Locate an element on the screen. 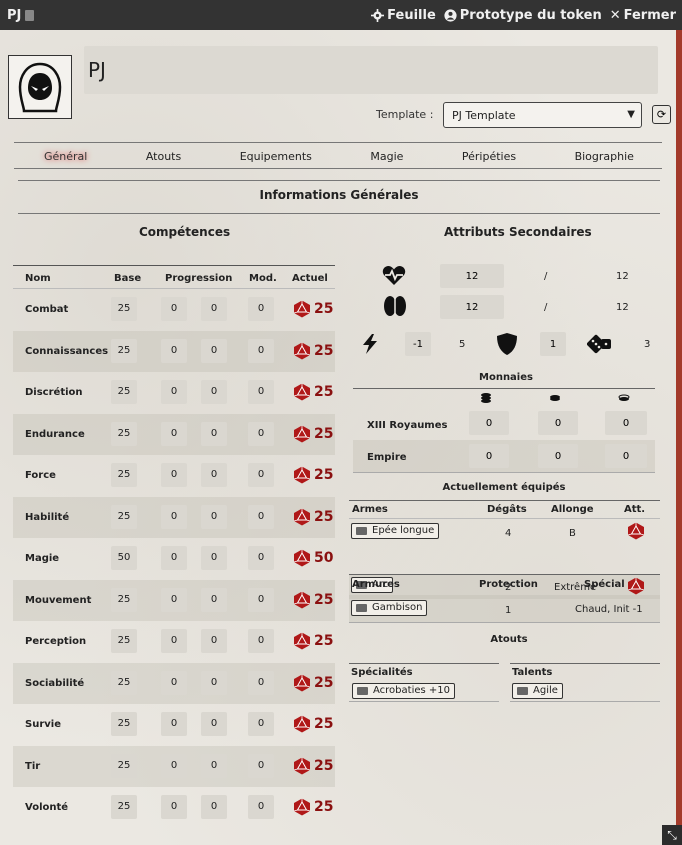 Image resolution: width=682 pixels, height=845 pixels. refresh-template-button: ⟳ is located at coordinates (661, 114).